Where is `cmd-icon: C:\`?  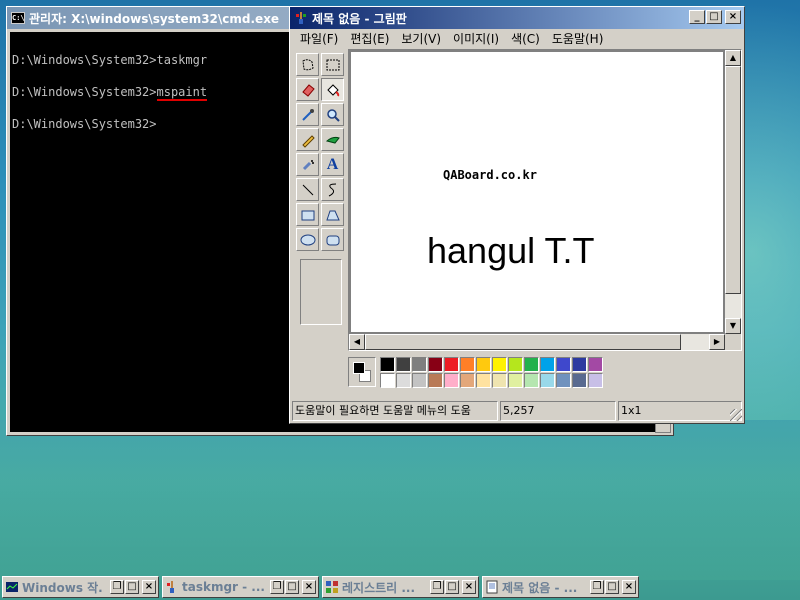
cmd-icon: C:\ is located at coordinates (18, 18).